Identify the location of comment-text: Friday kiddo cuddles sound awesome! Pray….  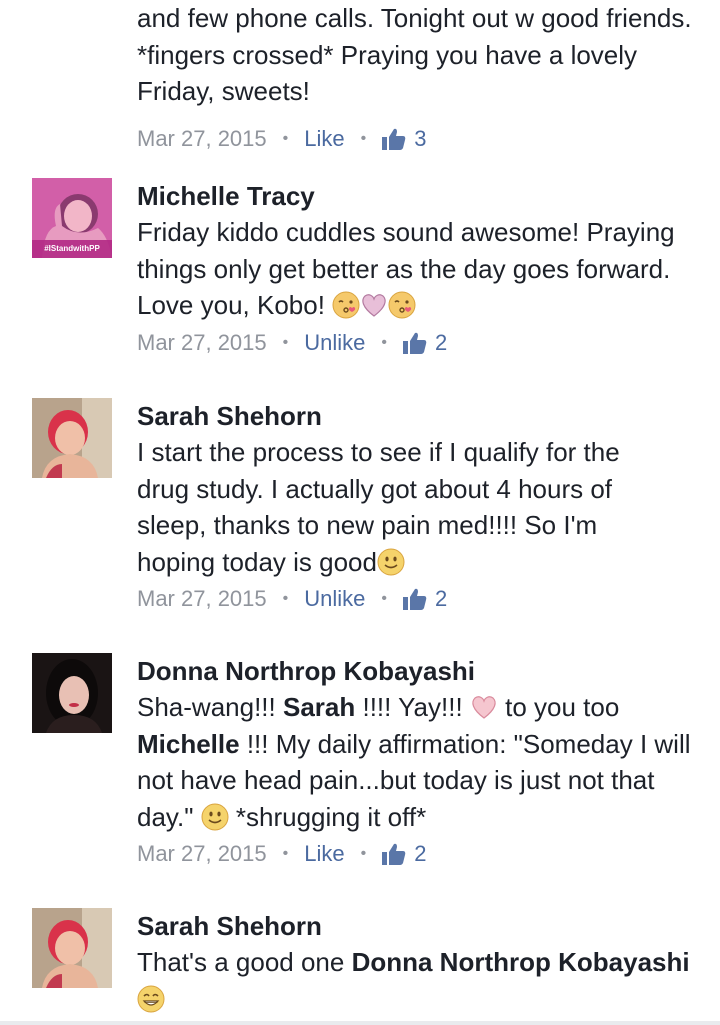
(422, 269).